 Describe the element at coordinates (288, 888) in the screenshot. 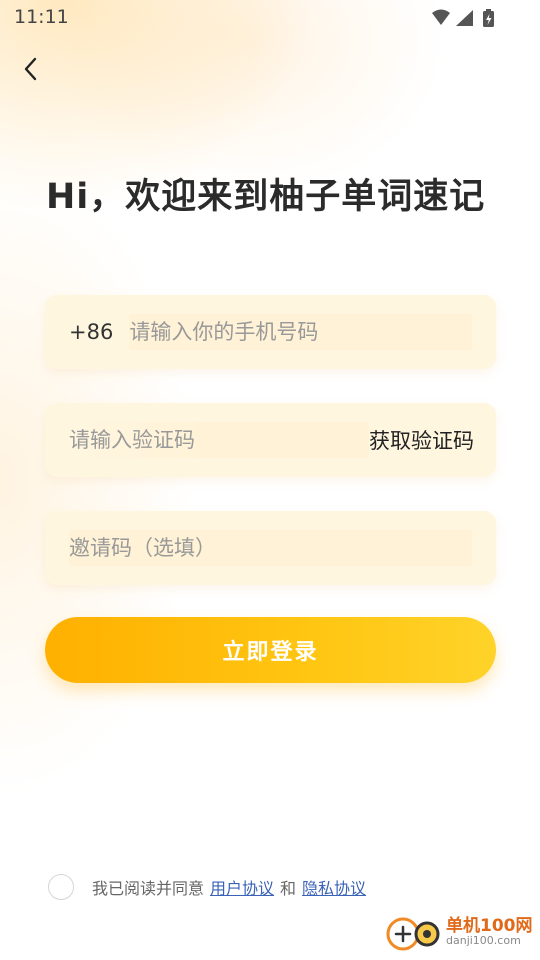

I see `agreement-conjunction: 和` at that location.